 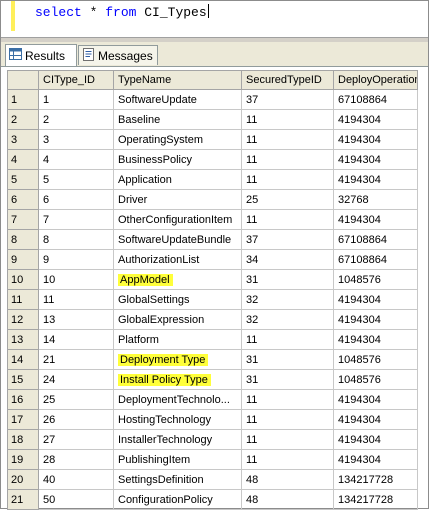 I want to click on table-row: 15 24 Install Policy Type 31 1048576, so click(x=212, y=379).